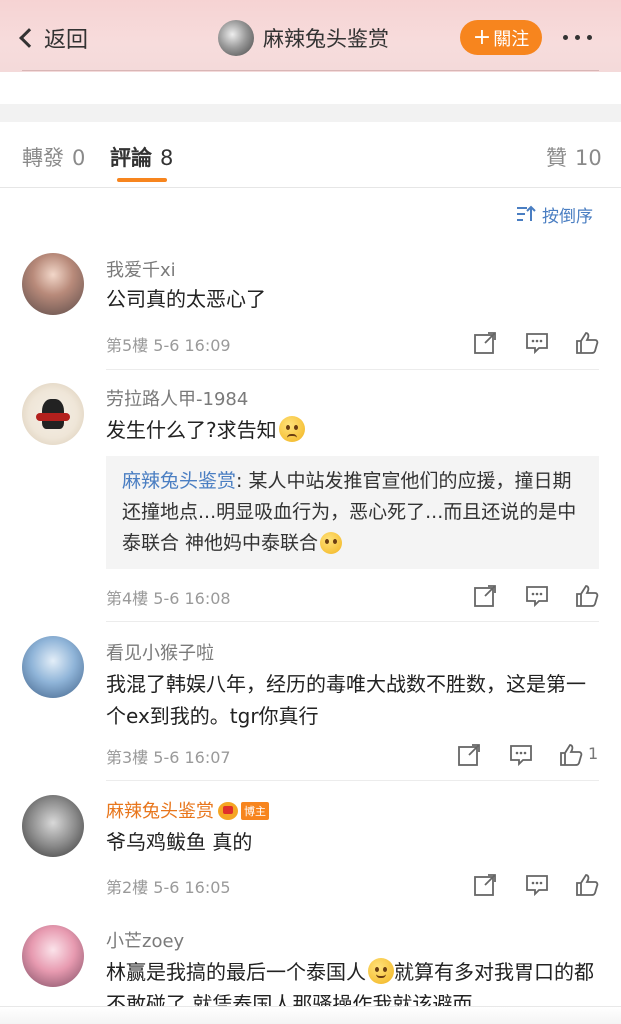 This screenshot has height=1024, width=621. I want to click on tab-repost-label: 轉發, so click(43, 158).